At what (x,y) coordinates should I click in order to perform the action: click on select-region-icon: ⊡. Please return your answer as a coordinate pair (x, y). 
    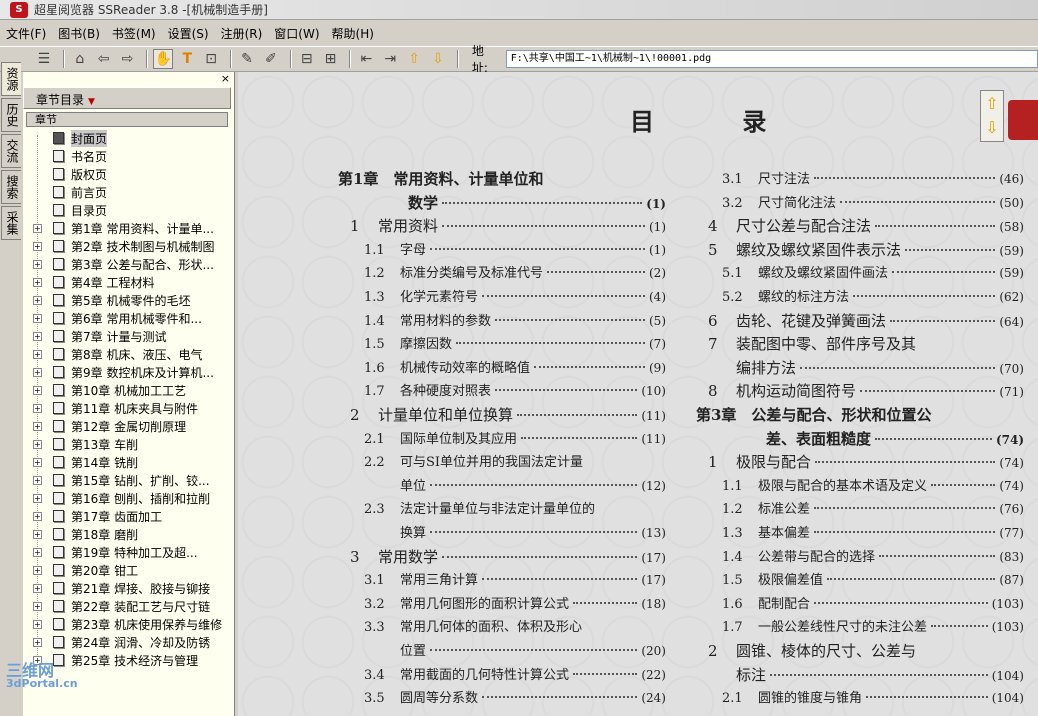
    Looking at the image, I should click on (211, 59).